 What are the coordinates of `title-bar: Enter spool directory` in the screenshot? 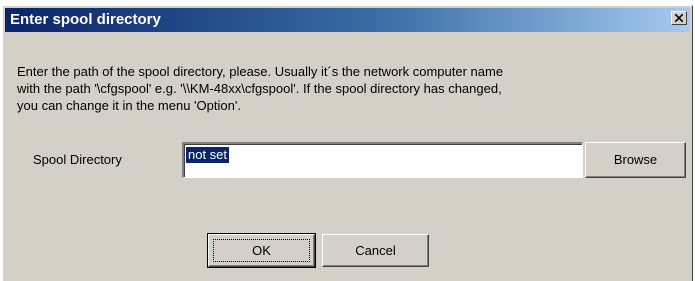 It's located at (347, 20).